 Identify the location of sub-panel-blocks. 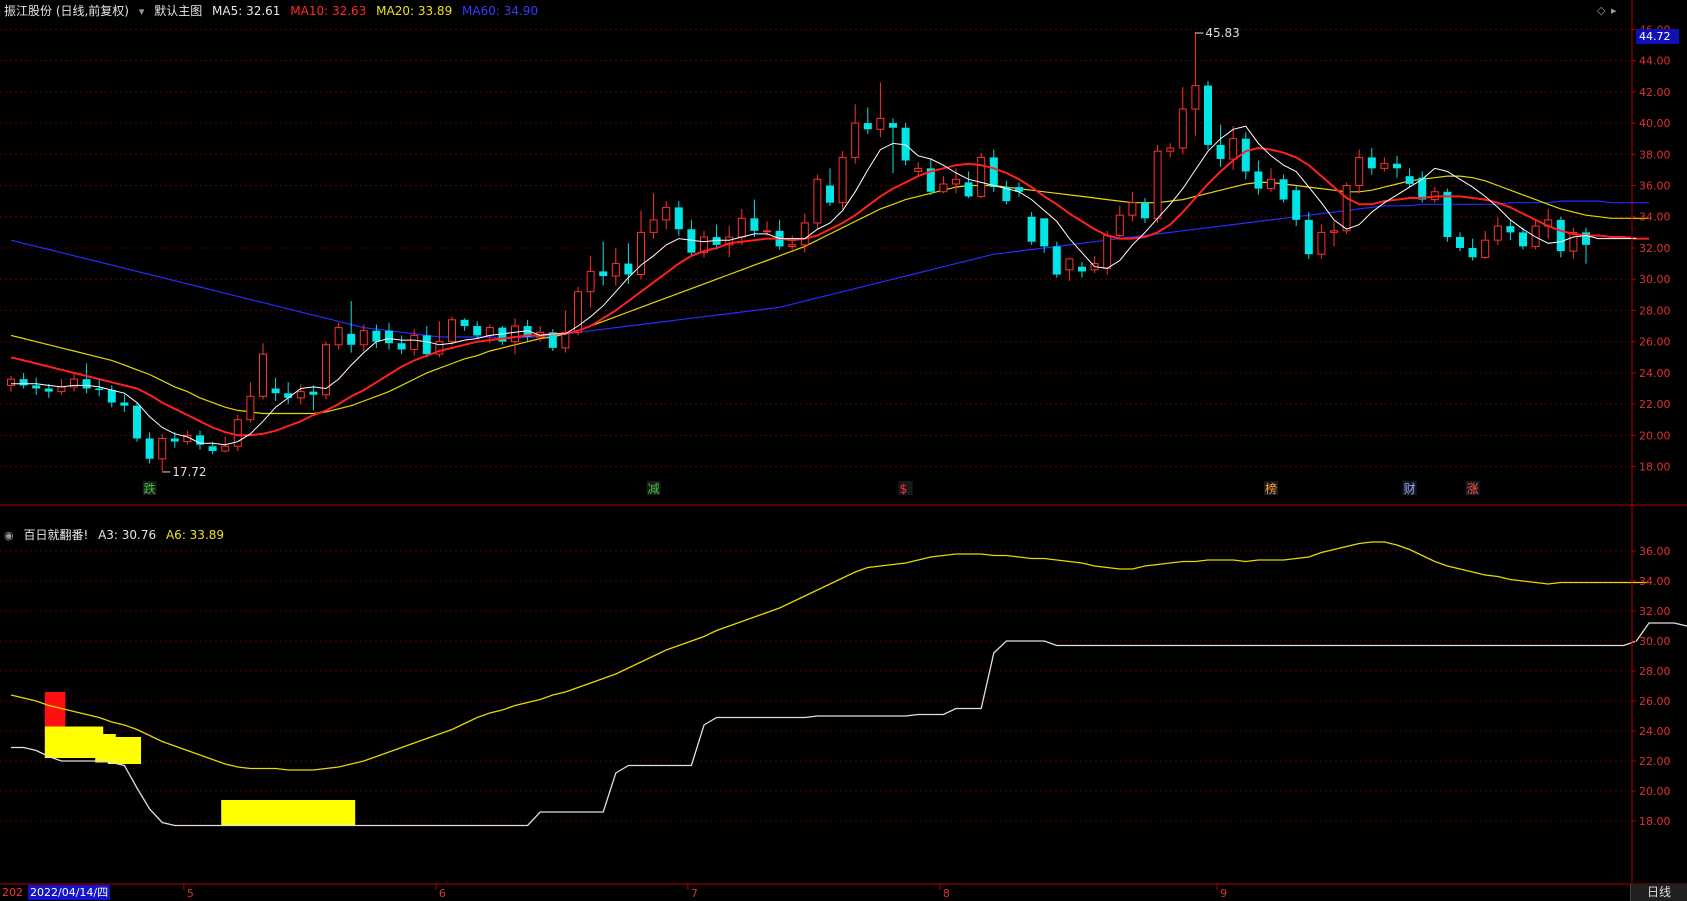
(200, 759).